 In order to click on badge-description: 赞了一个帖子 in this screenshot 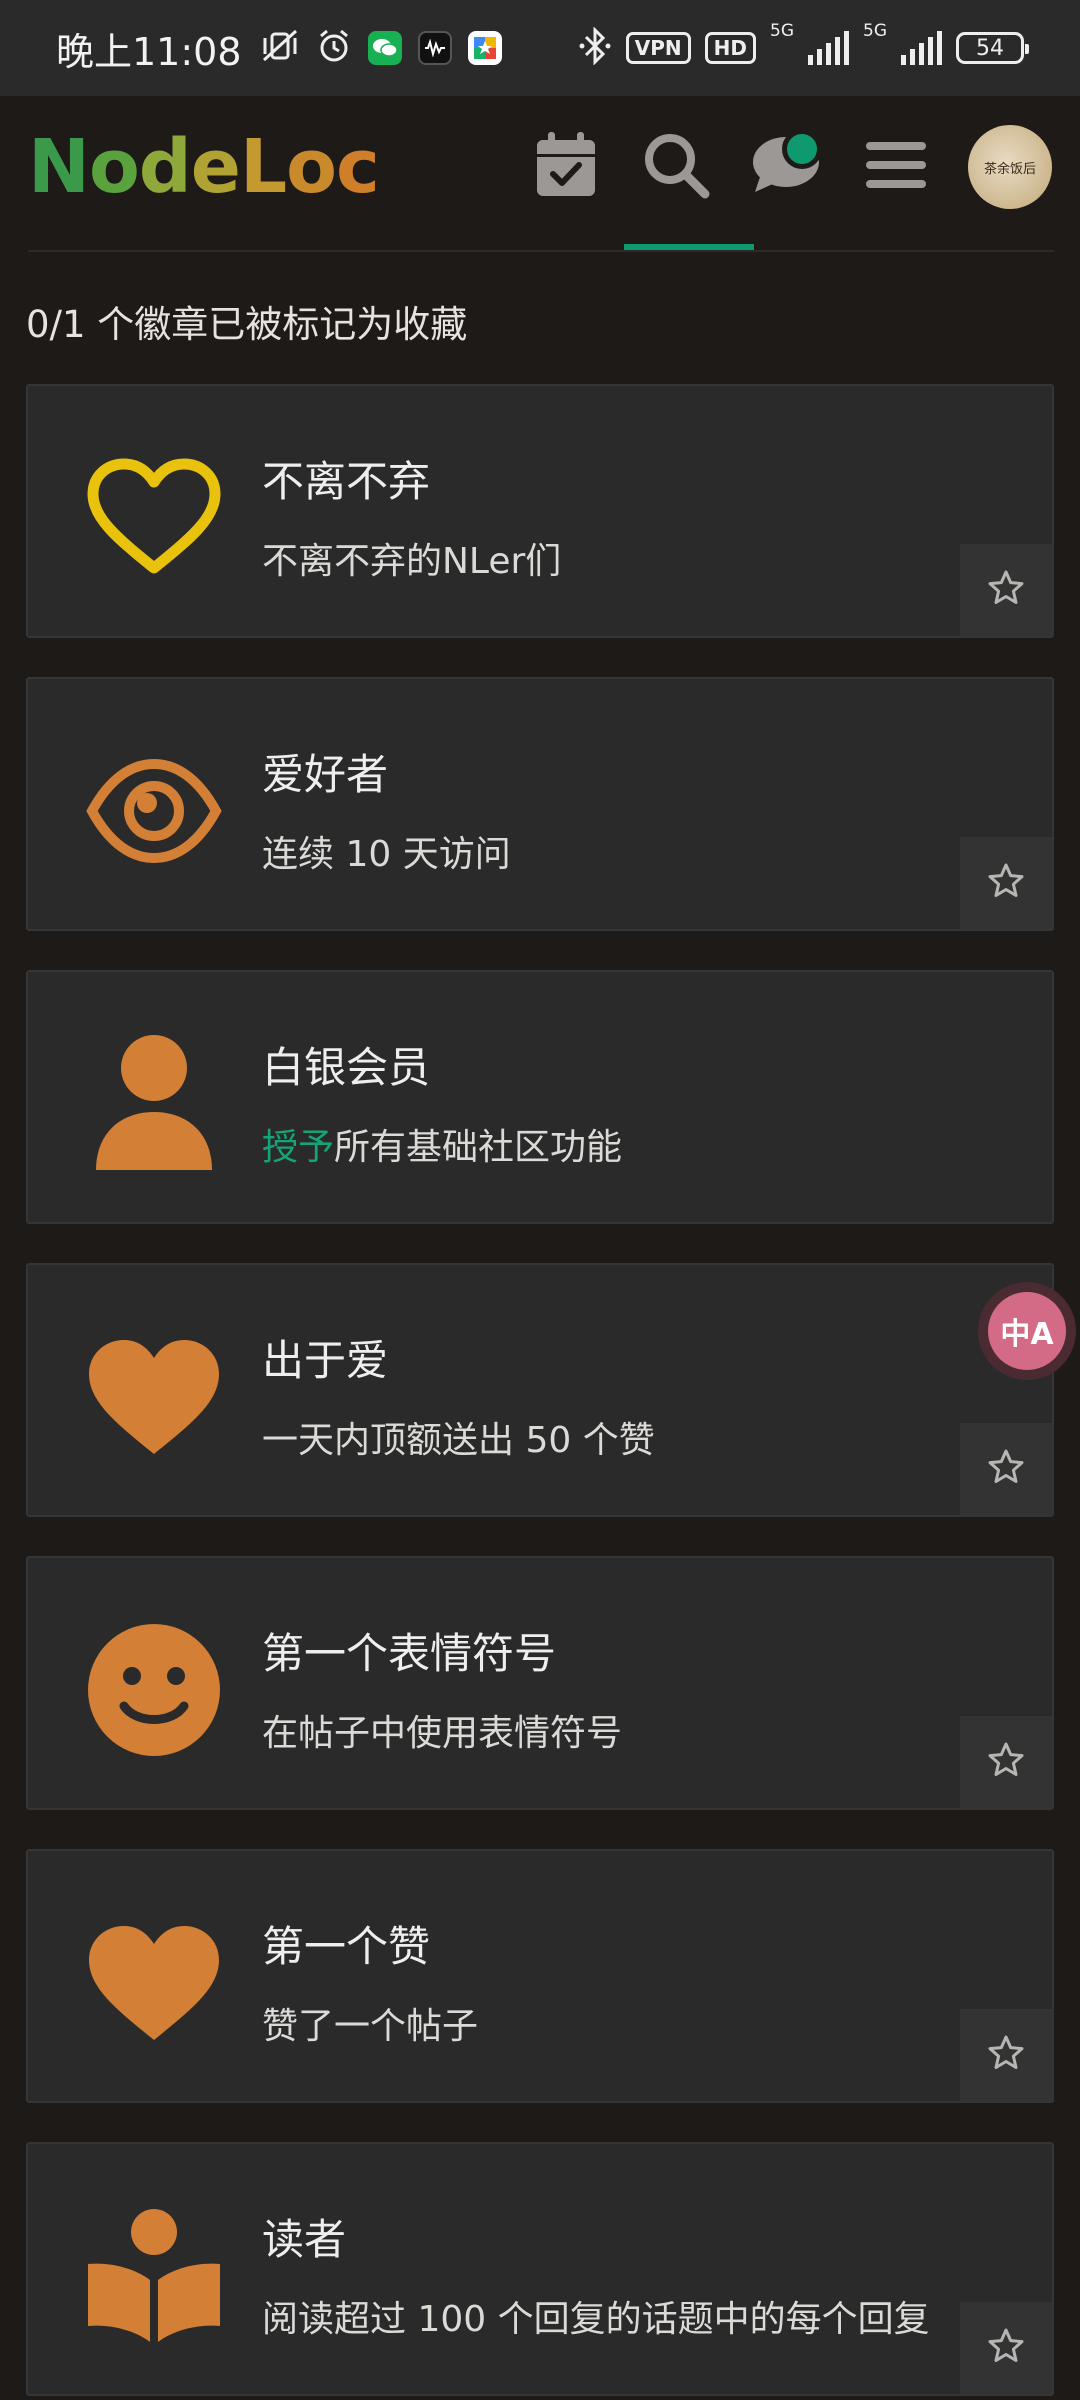, I will do `click(370, 2026)`.